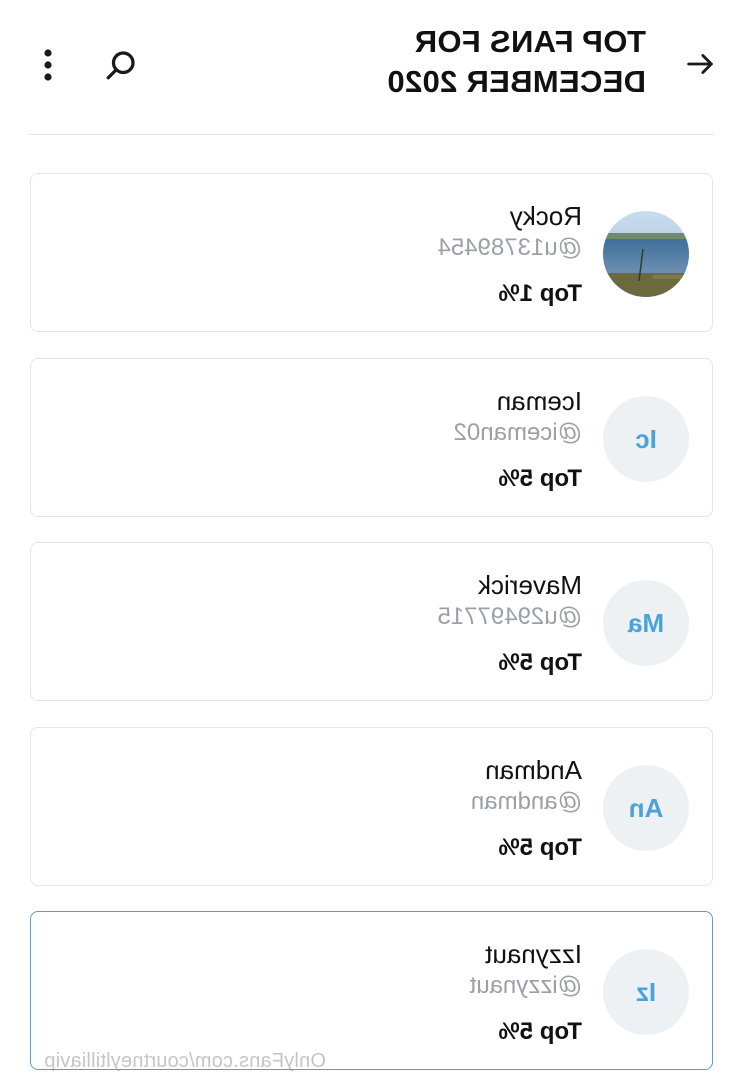  What do you see at coordinates (371, 806) in the screenshot?
I see `fan-card: An Andman @andman Top 5%` at bounding box center [371, 806].